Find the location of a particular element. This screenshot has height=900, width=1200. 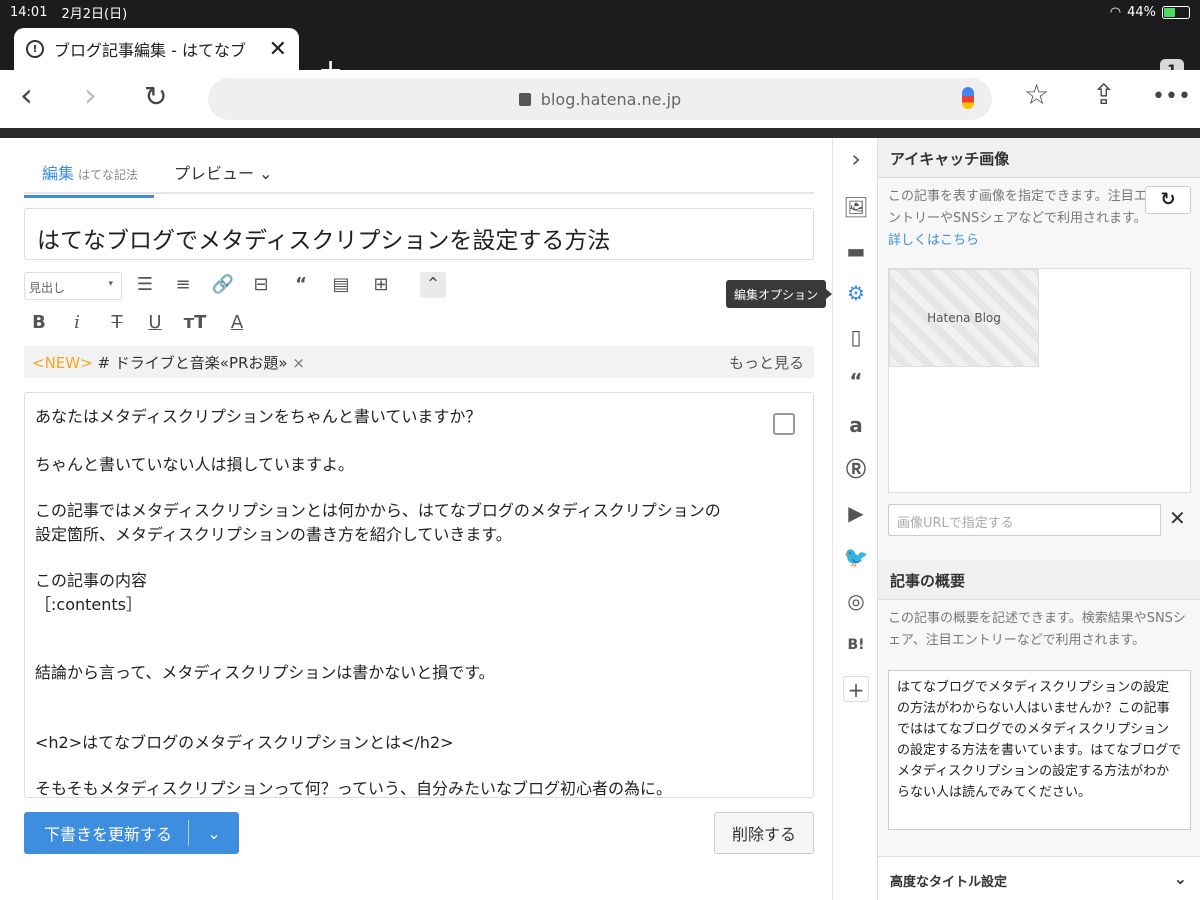

address-bar: blog.hatena.ne.jp is located at coordinates (600, 99).